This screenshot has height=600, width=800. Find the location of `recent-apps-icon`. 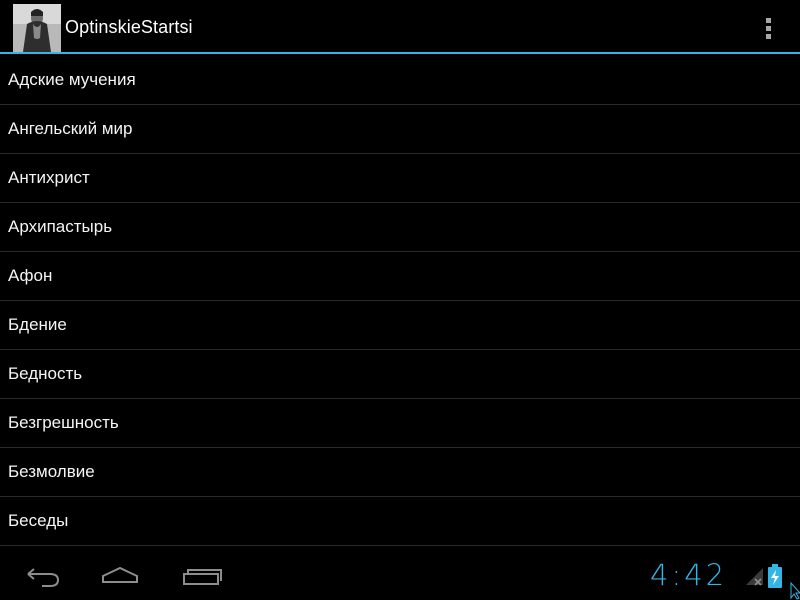

recent-apps-icon is located at coordinates (200, 576).